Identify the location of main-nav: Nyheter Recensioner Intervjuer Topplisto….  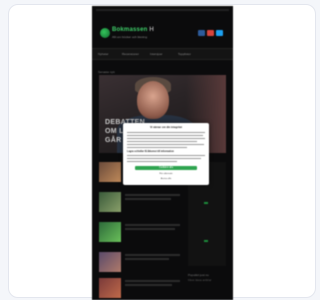
(162, 54).